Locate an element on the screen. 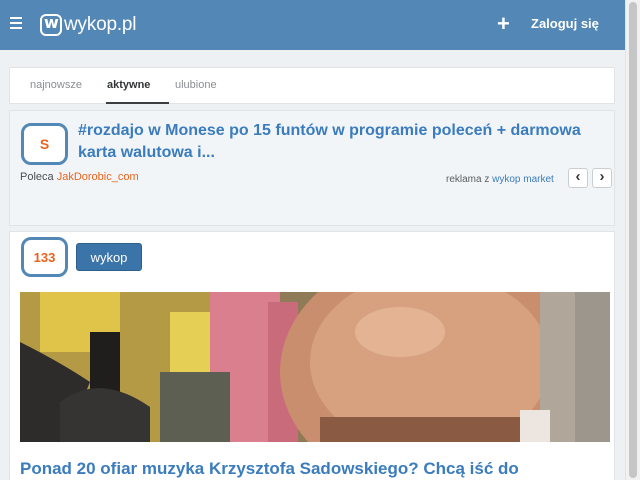 This screenshot has width=640, height=480. ad-source: reklama z wykop market is located at coordinates (500, 179).